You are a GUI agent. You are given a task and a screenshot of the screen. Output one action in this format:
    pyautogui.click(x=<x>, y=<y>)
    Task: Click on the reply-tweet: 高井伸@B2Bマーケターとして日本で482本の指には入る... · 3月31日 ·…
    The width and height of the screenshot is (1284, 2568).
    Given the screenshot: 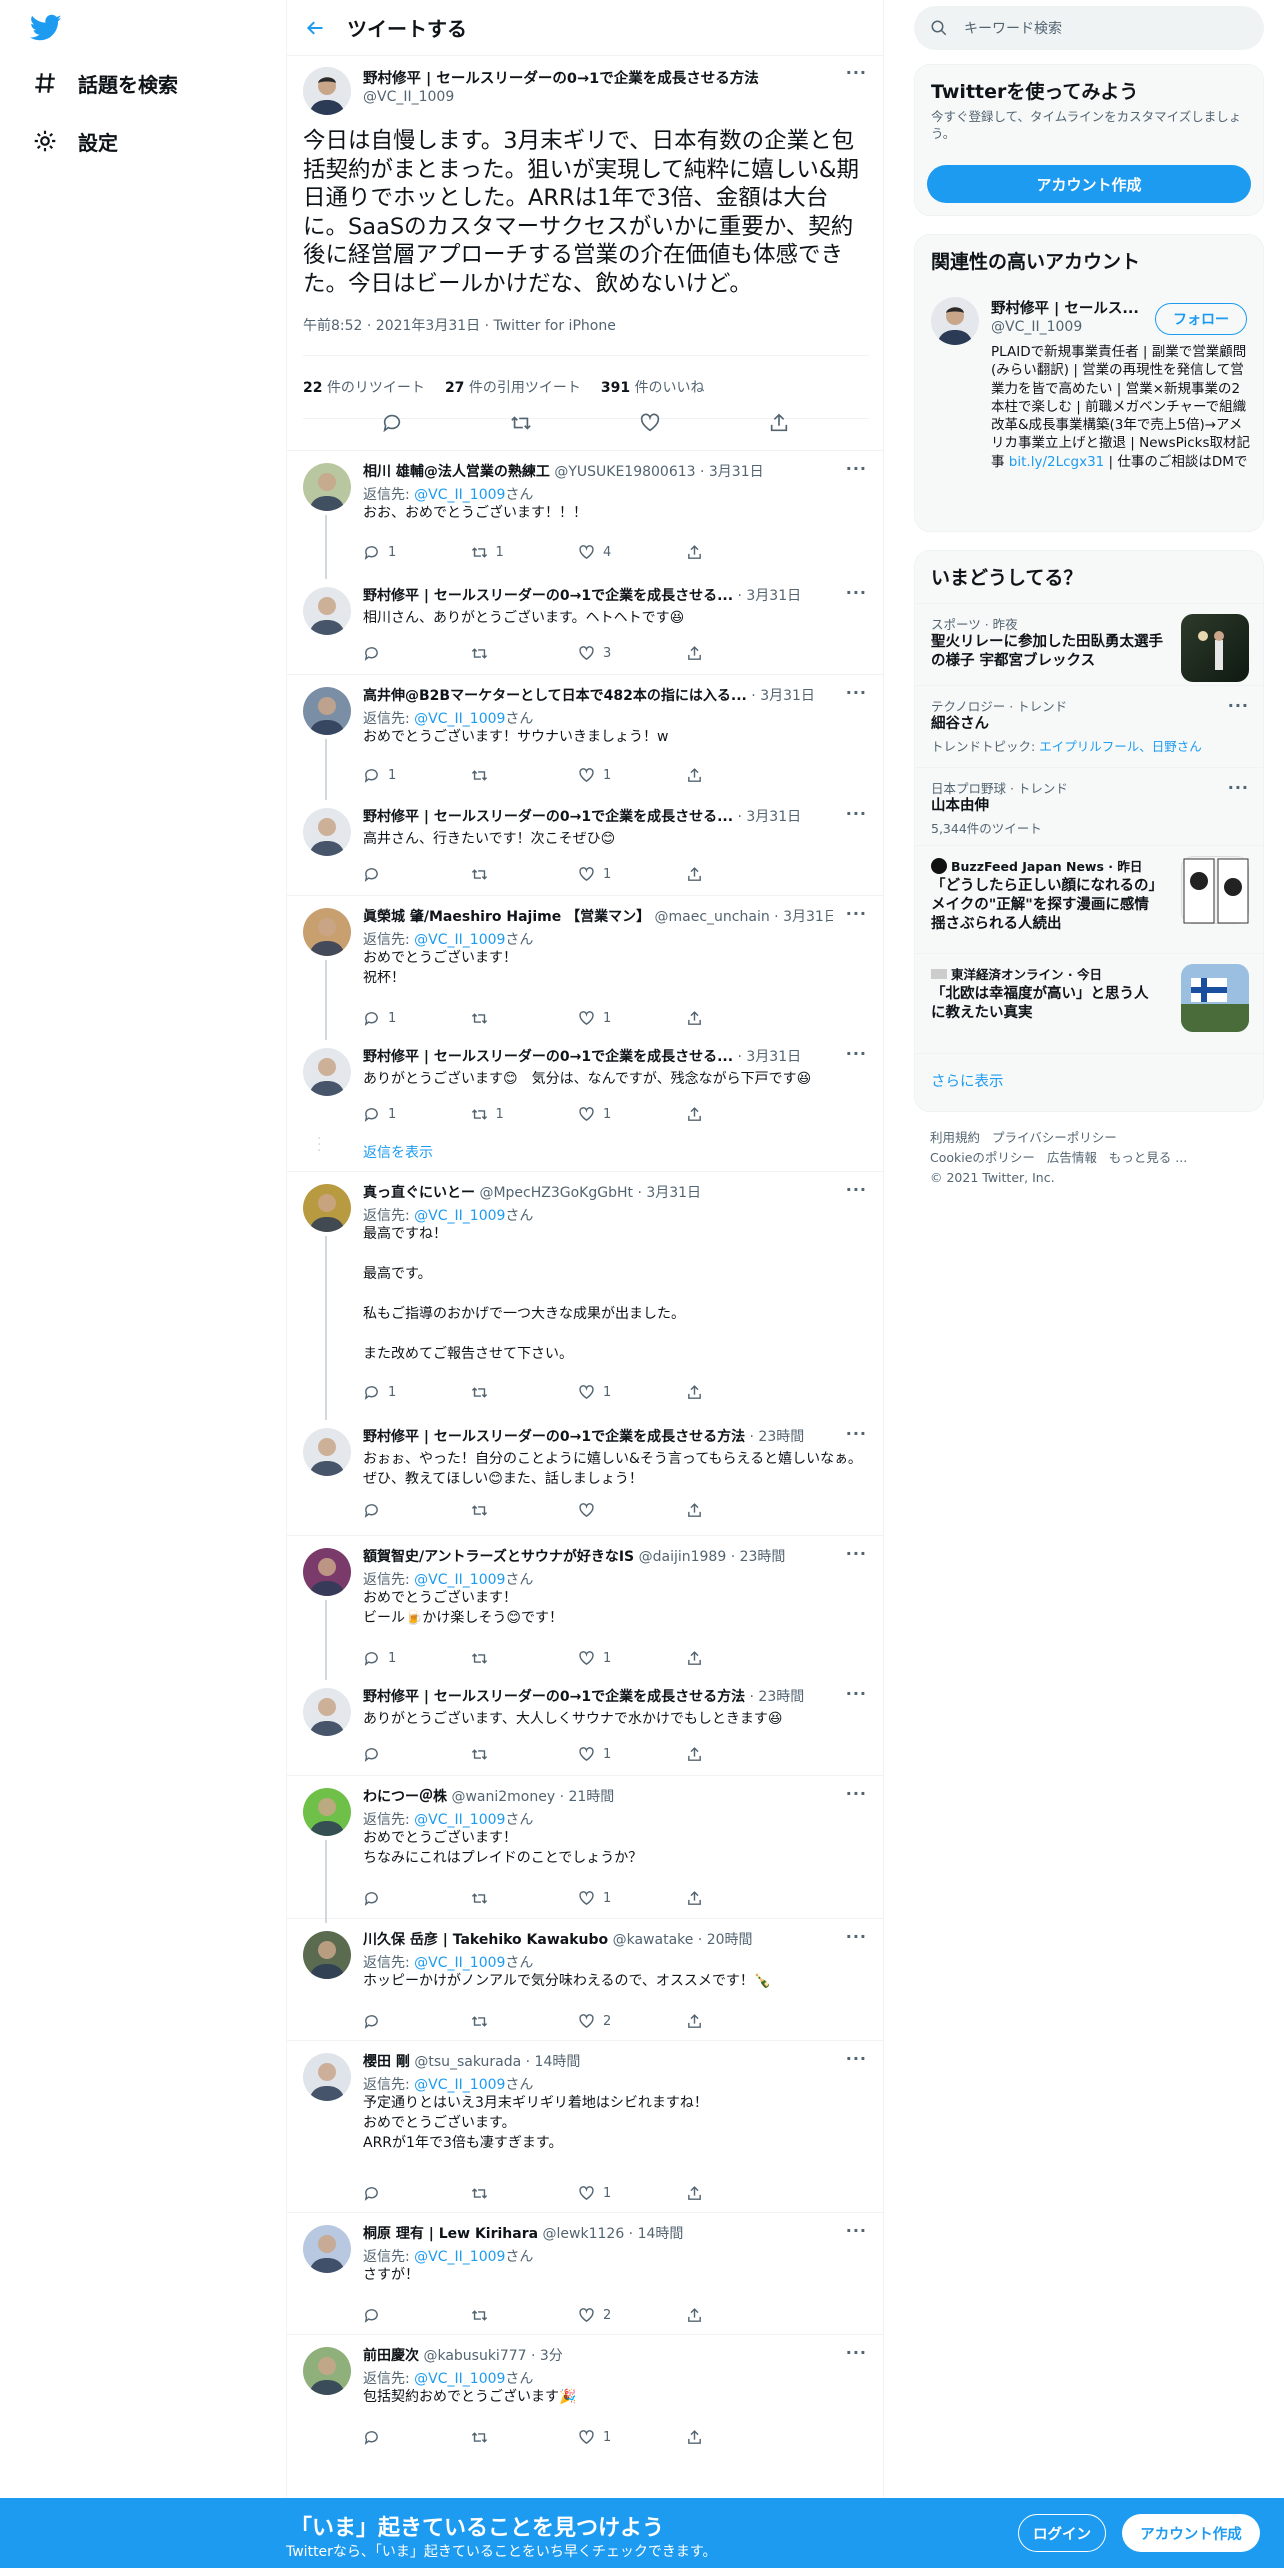 What is the action you would take?
    pyautogui.click(x=585, y=737)
    